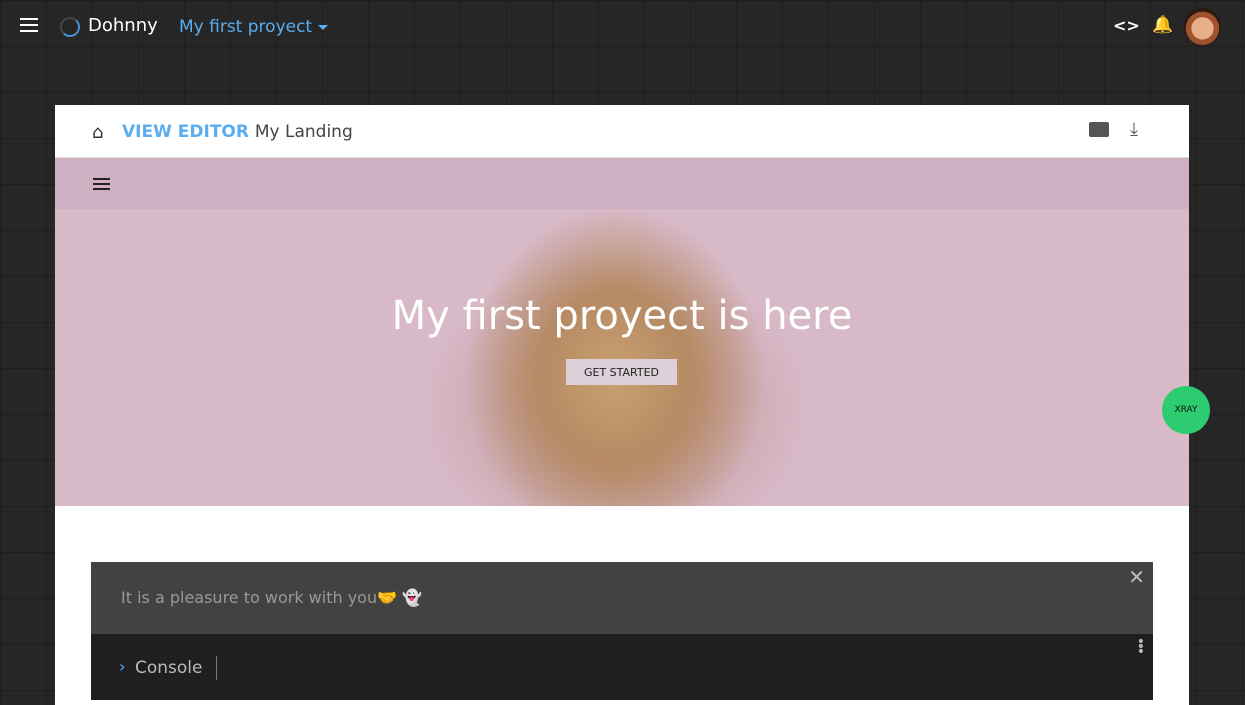  Describe the element at coordinates (1126, 25) in the screenshot. I see `code-icon: <>` at that location.